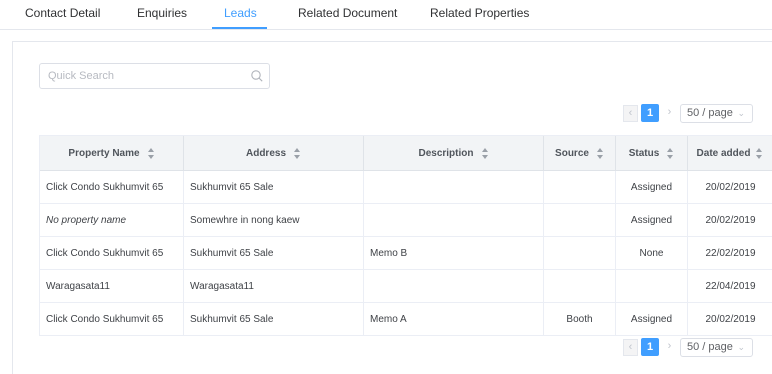  Describe the element at coordinates (274, 153) in the screenshot. I see `column-header-address: Address` at that location.